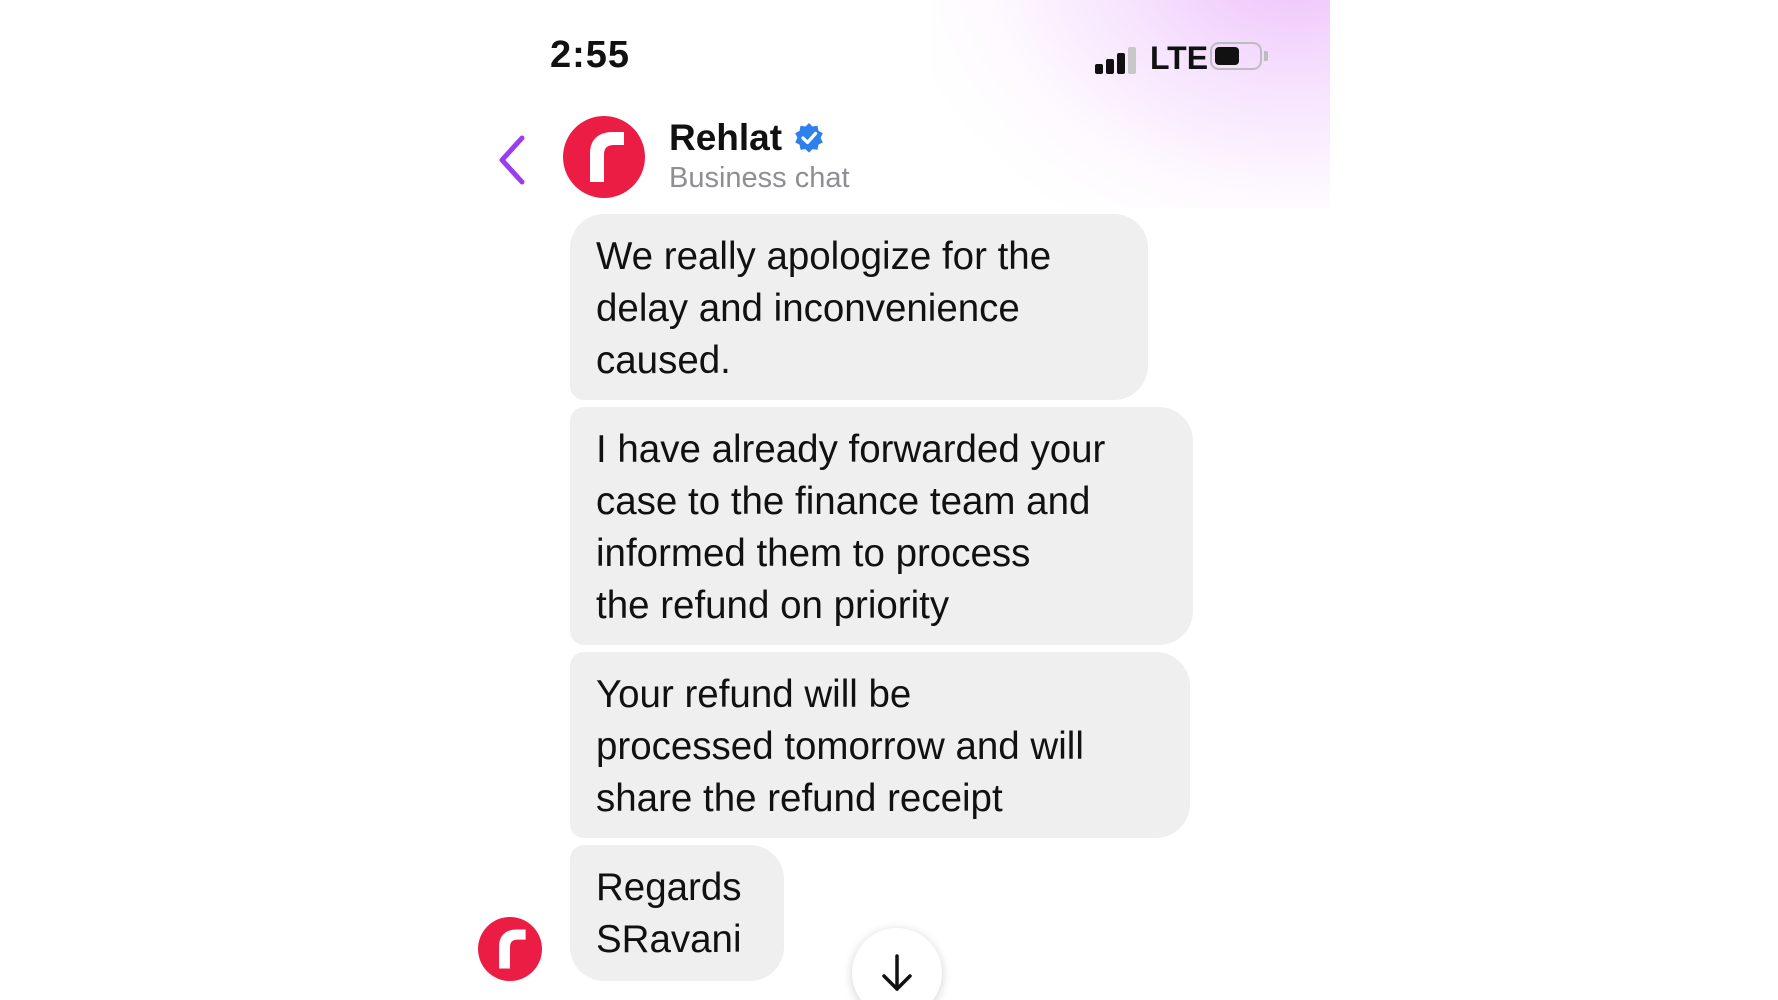 The height and width of the screenshot is (1000, 1778). I want to click on signal-icon, so click(1119, 59).